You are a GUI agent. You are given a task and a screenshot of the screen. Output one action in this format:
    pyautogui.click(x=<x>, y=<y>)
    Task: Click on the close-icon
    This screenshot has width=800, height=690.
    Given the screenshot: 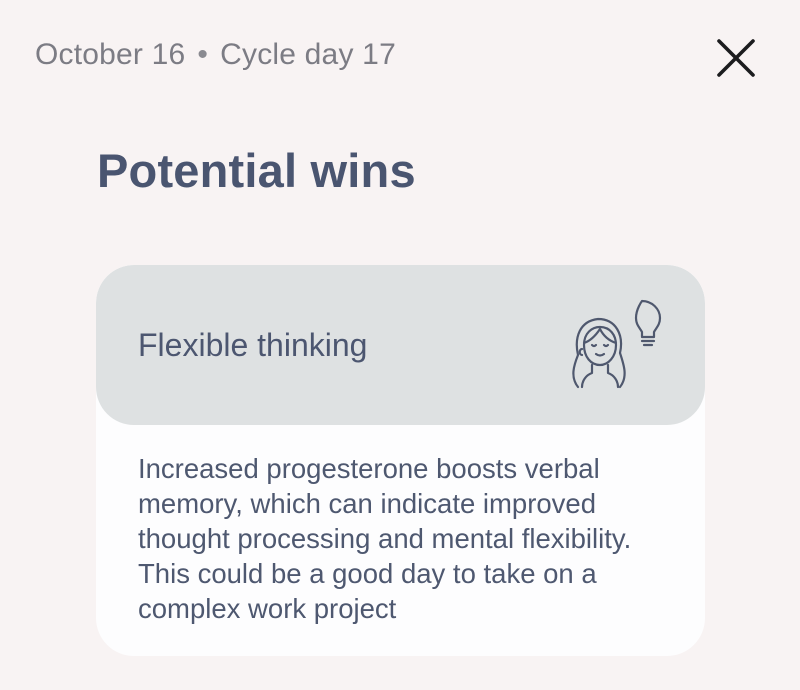 What is the action you would take?
    pyautogui.click(x=736, y=58)
    